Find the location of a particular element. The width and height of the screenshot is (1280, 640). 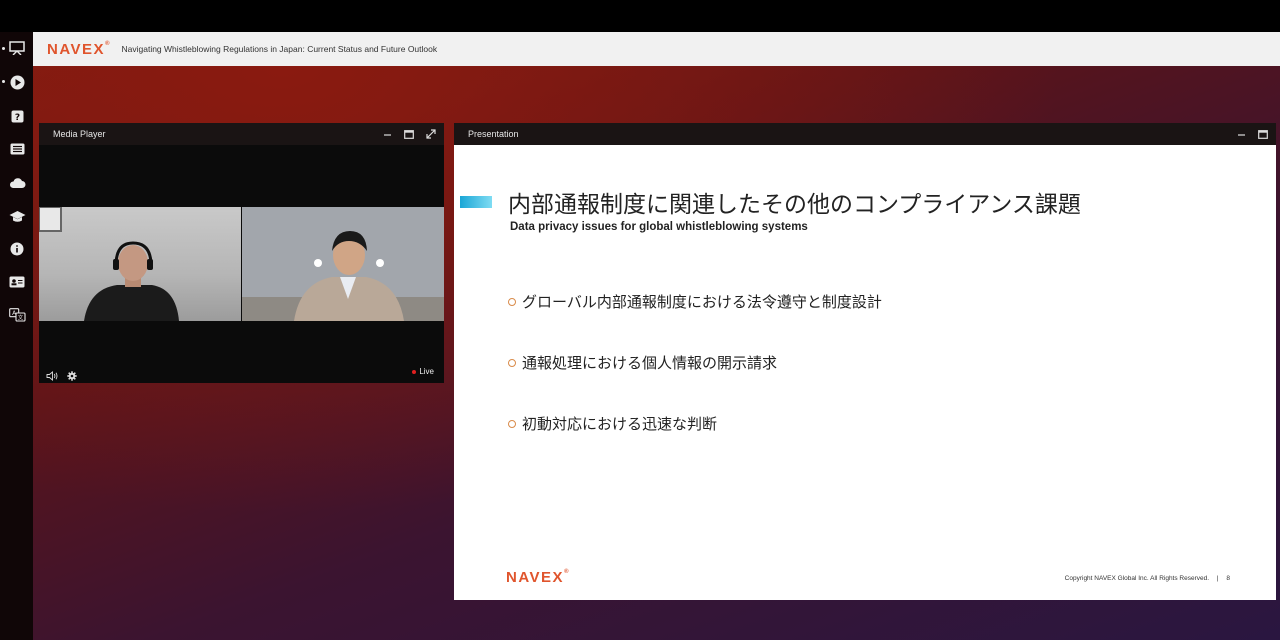

brand-logo: NAVEX® is located at coordinates (78, 49).